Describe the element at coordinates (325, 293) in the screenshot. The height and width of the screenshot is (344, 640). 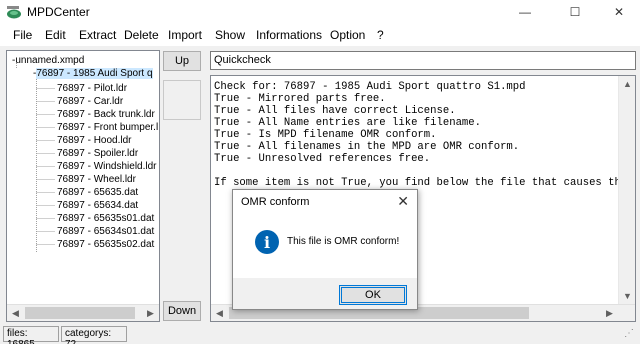
I see `dialog-footer: OK` at that location.